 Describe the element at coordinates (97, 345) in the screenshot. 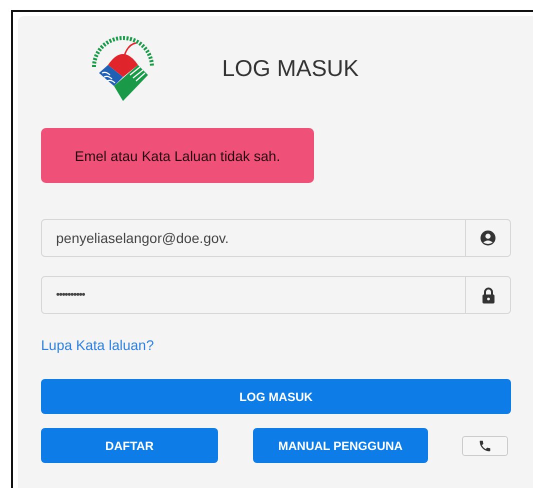

I see `forgot-password-link: Lupa Kata laluan?` at that location.